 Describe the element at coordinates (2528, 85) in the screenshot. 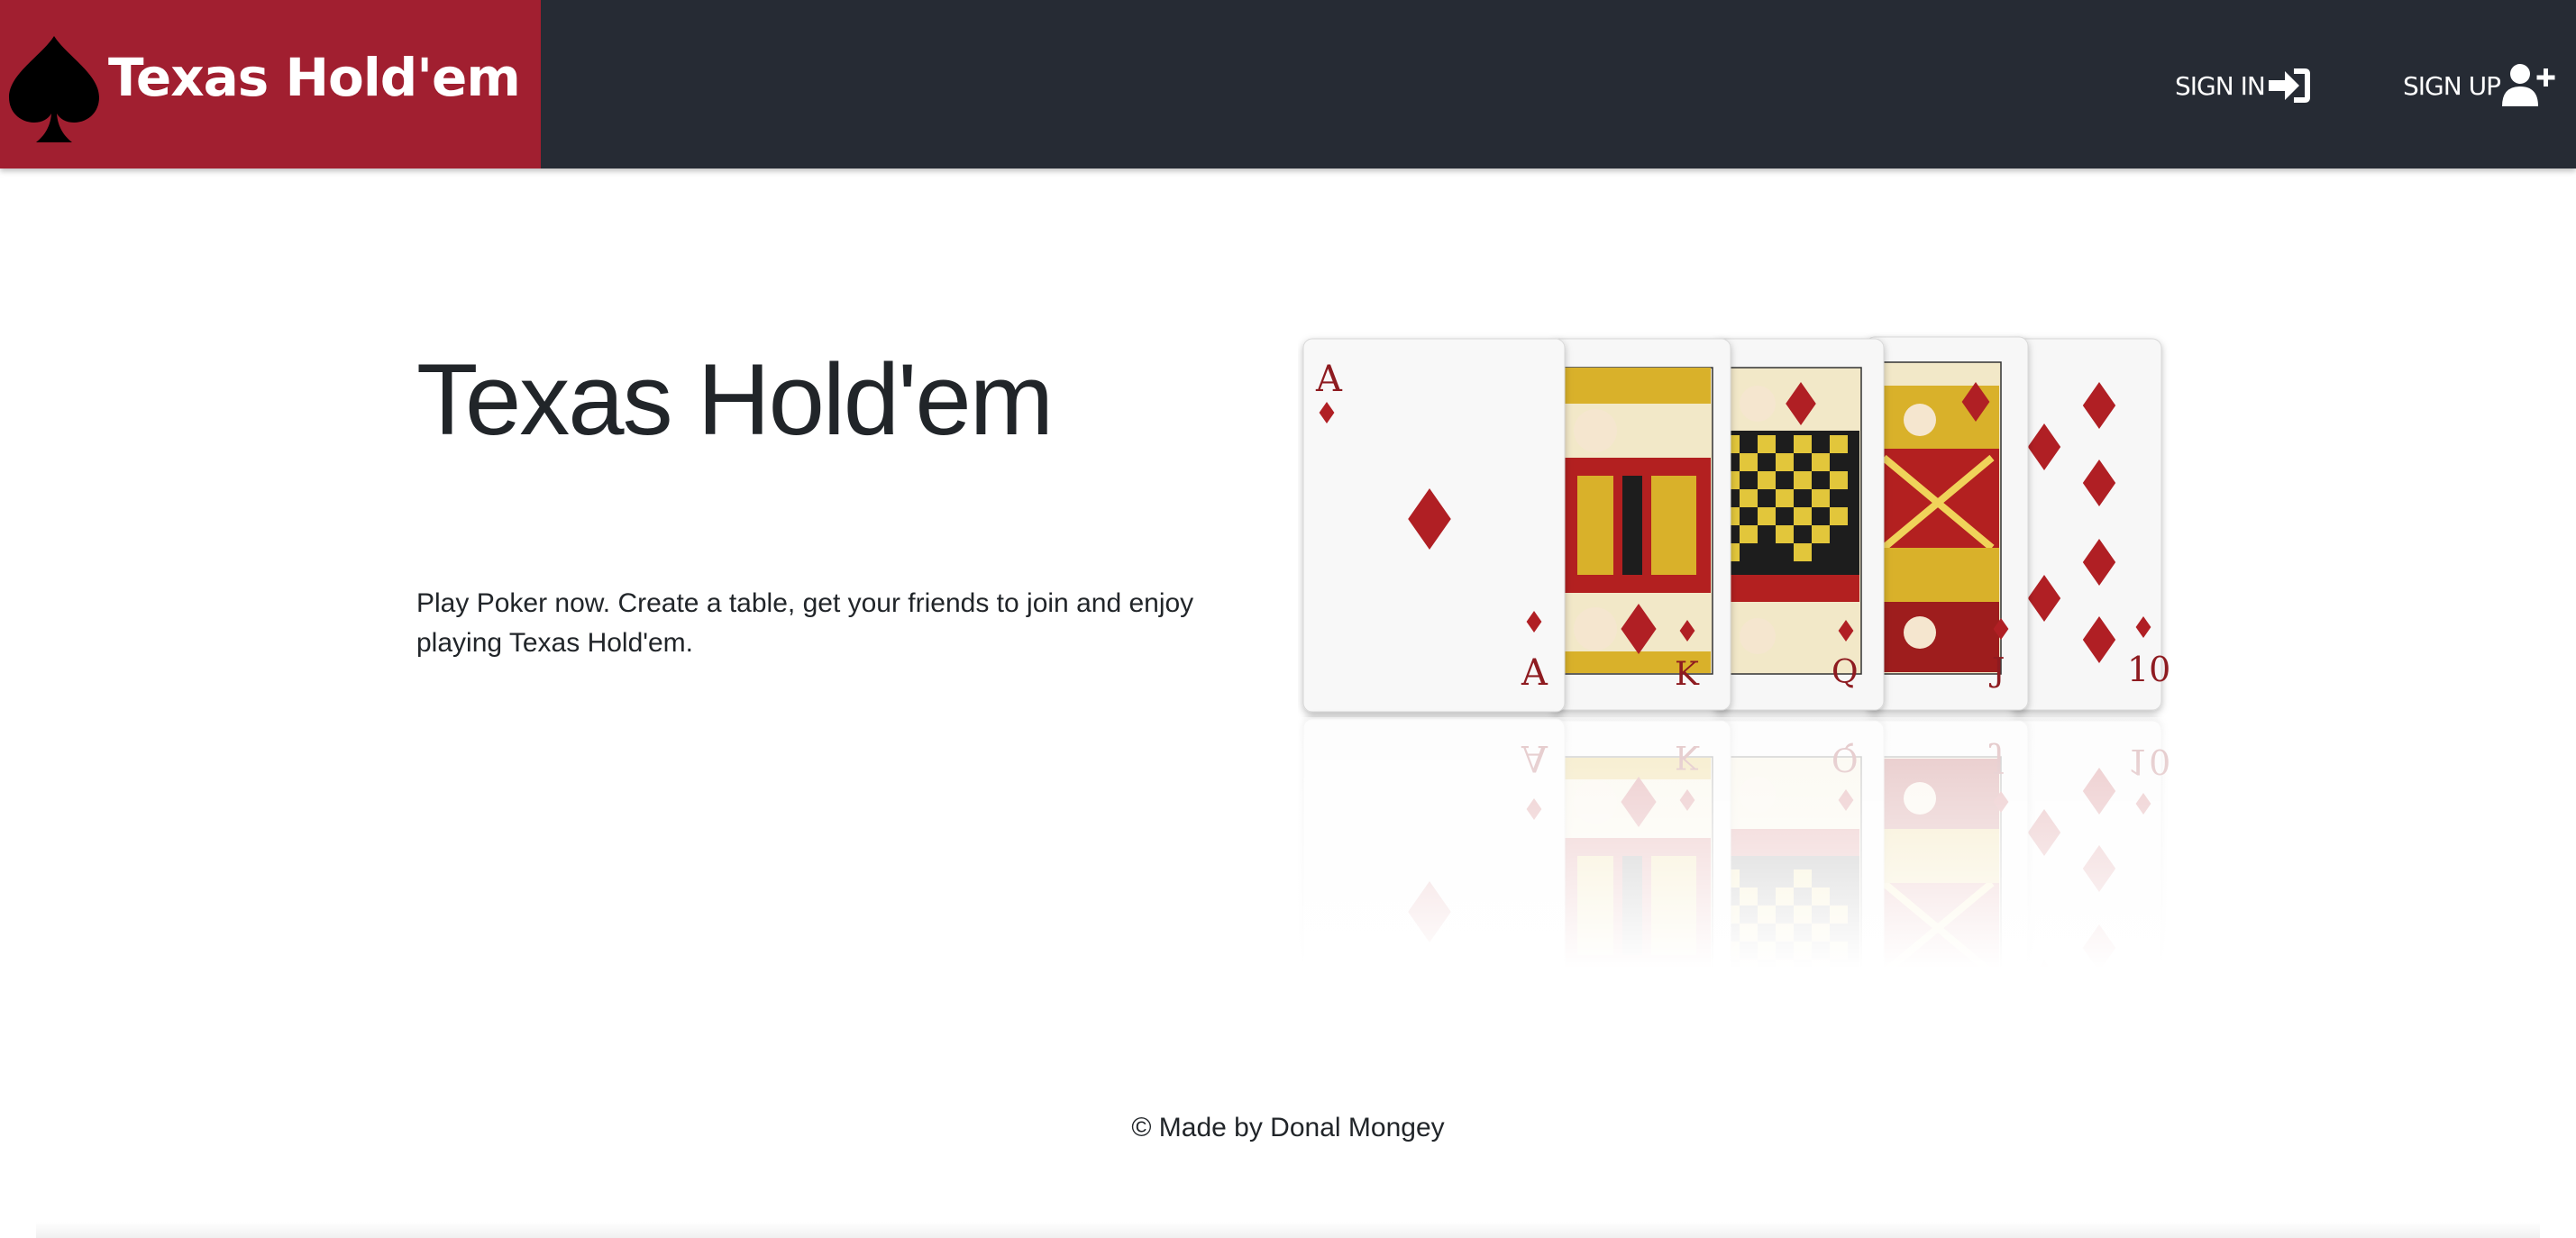

I see `user-plus-icon` at that location.